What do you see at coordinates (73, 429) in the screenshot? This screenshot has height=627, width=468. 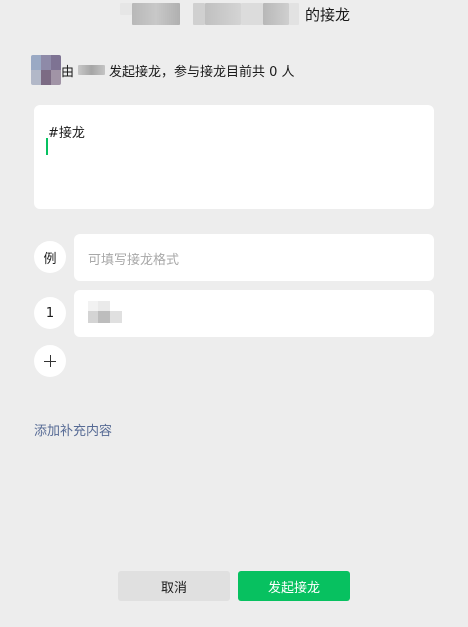 I see `add-supplement-link: 添加补充内容` at bounding box center [73, 429].